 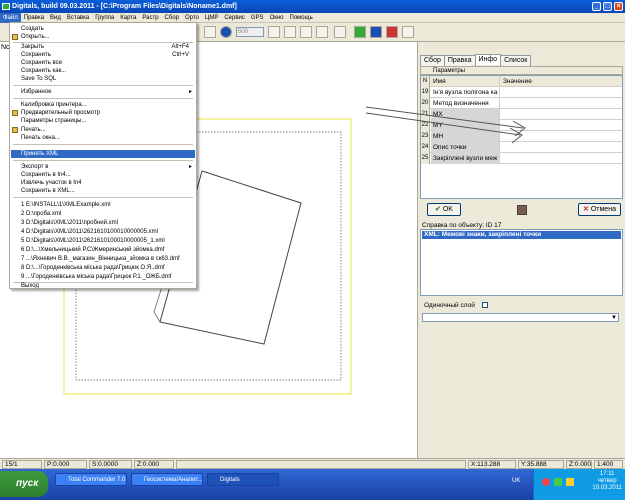 I want to click on menu-item-import-xml: Принять XML, so click(x=103, y=154).